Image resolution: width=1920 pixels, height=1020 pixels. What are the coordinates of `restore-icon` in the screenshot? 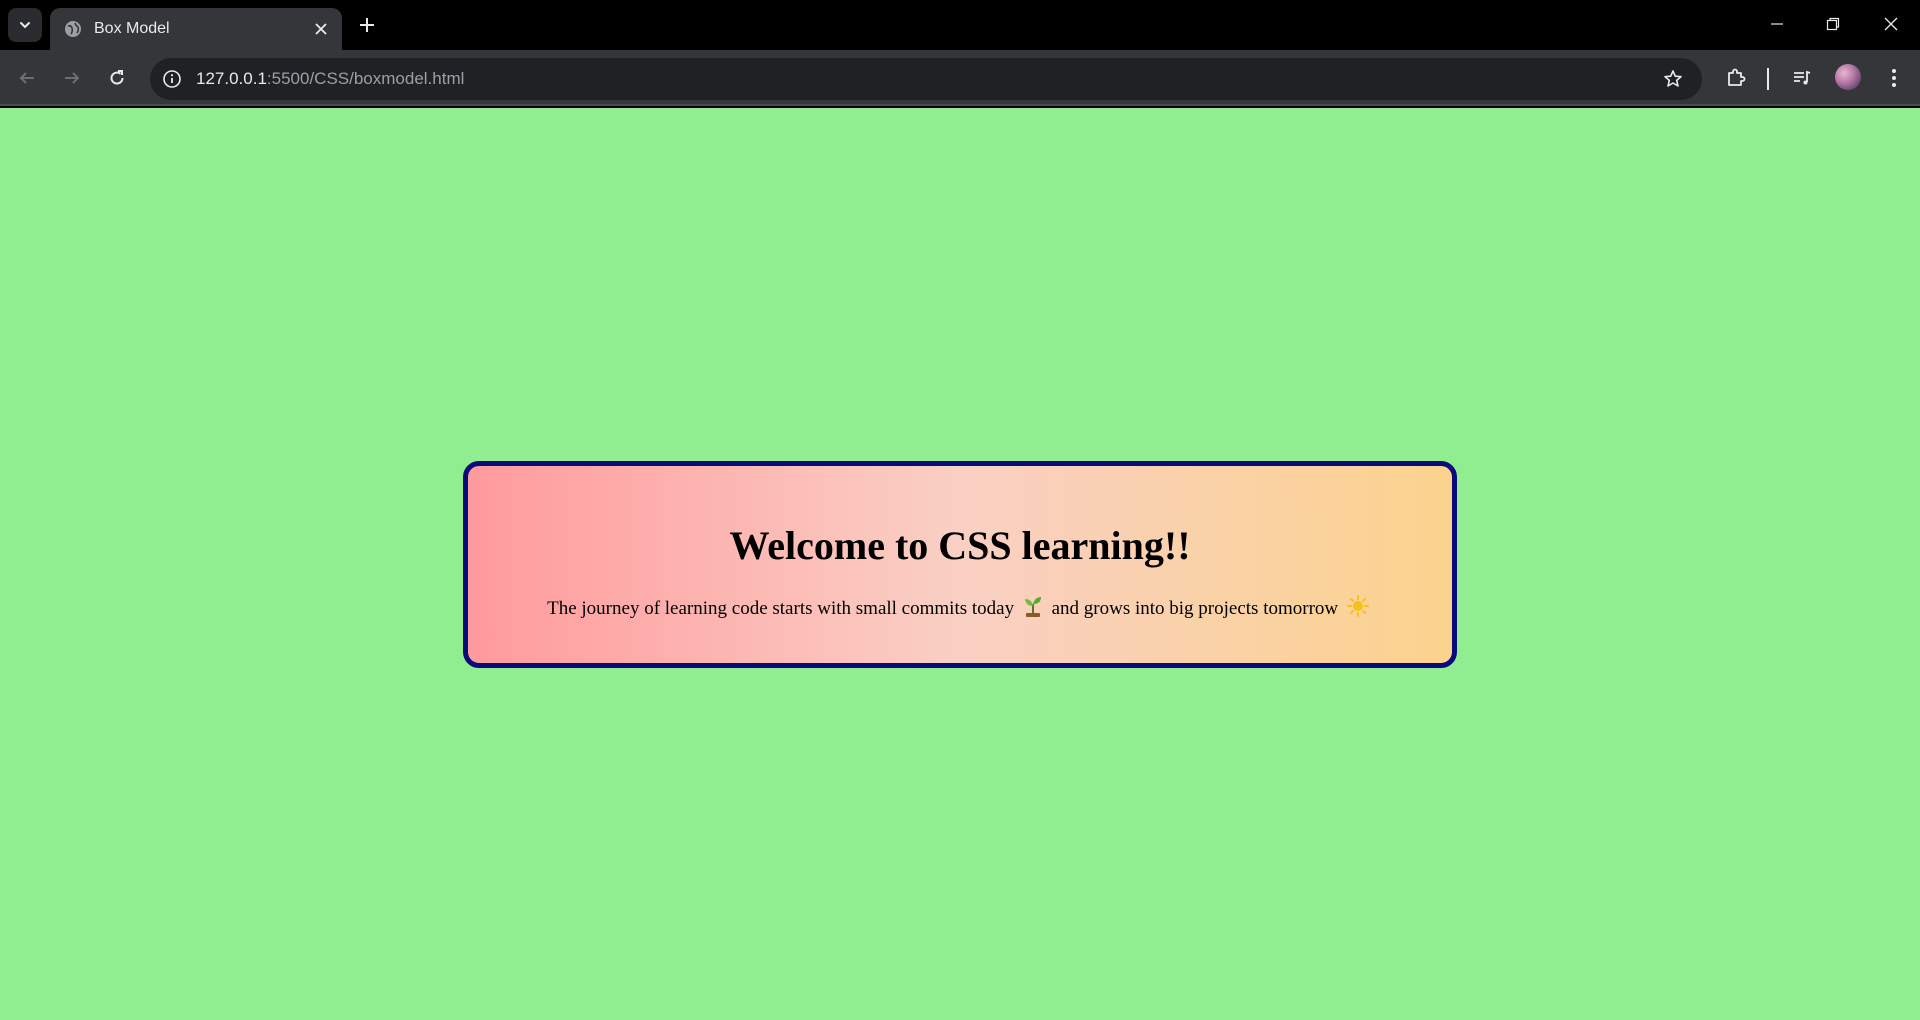 It's located at (1833, 24).